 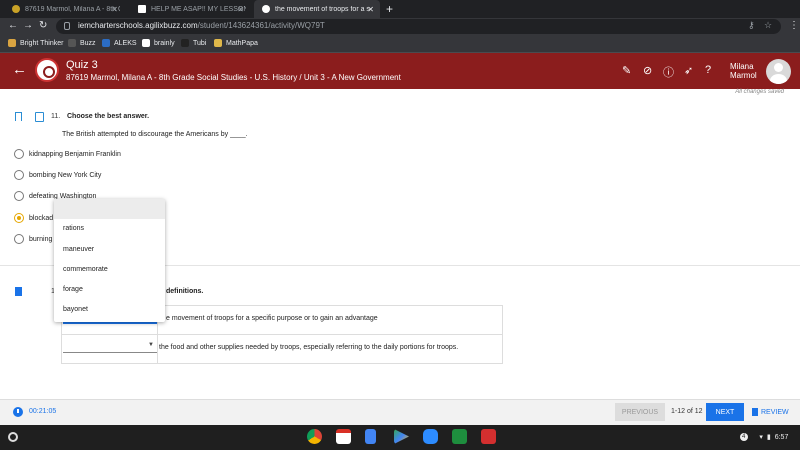 What do you see at coordinates (72, 9) in the screenshot?
I see `tab-title: 87619 Marmol, Milana A - 8th Gr` at bounding box center [72, 9].